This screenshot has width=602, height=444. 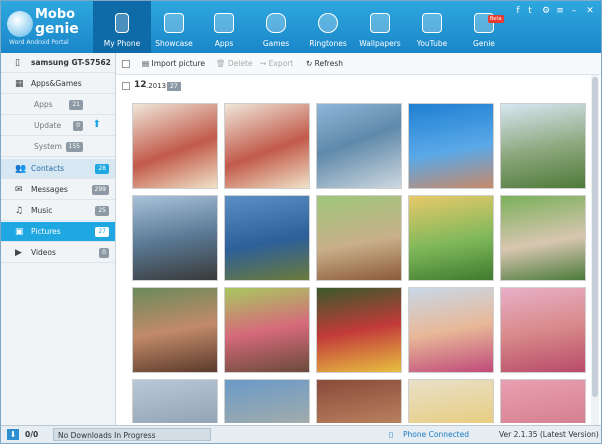 I want to click on download-icon: ⬇, so click(x=13, y=434).